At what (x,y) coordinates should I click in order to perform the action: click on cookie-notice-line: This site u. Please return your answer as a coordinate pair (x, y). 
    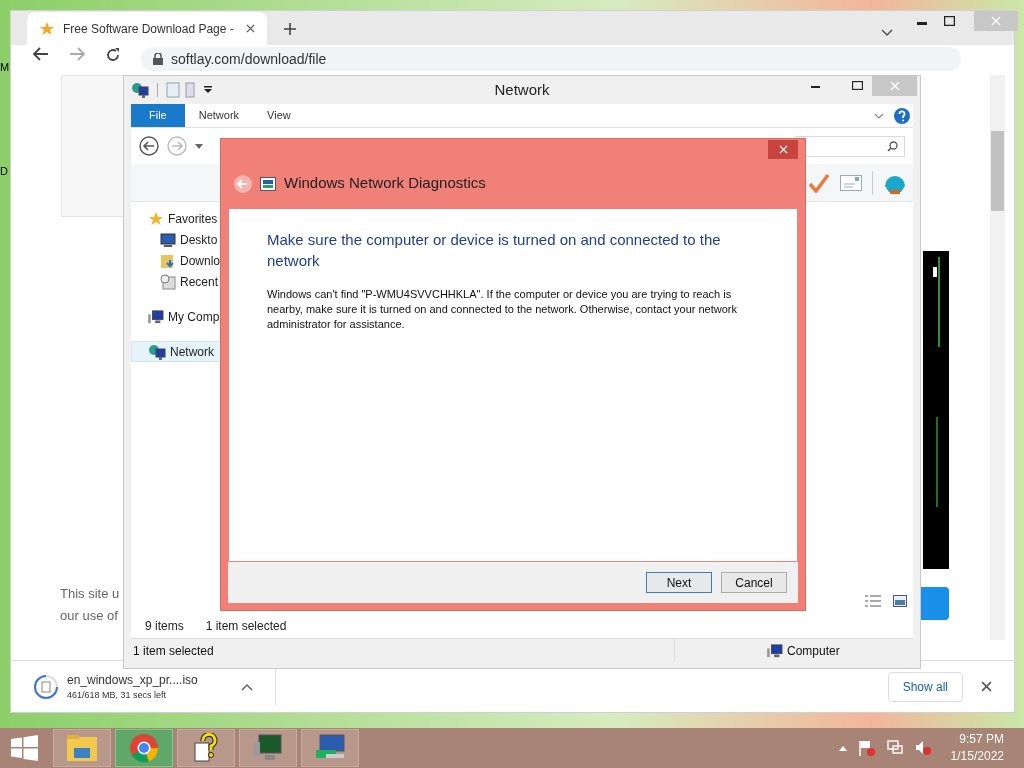
    Looking at the image, I should click on (90, 594).